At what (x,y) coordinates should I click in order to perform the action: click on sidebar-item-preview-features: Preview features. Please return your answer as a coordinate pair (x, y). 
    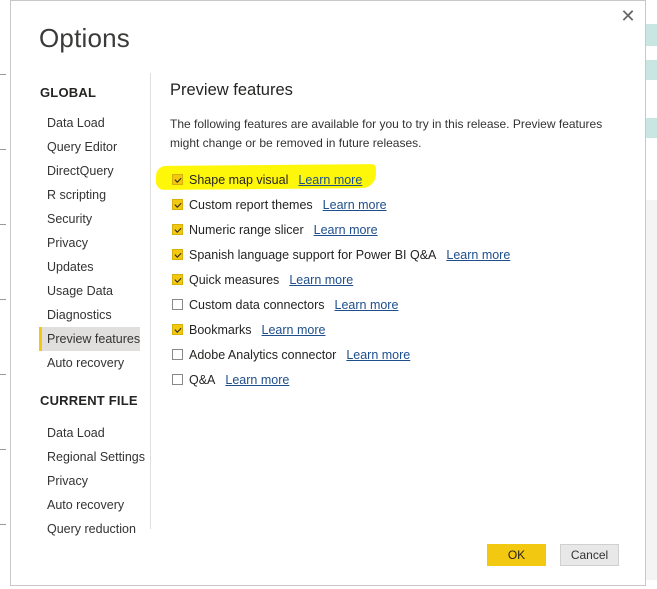
    Looking at the image, I should click on (89, 339).